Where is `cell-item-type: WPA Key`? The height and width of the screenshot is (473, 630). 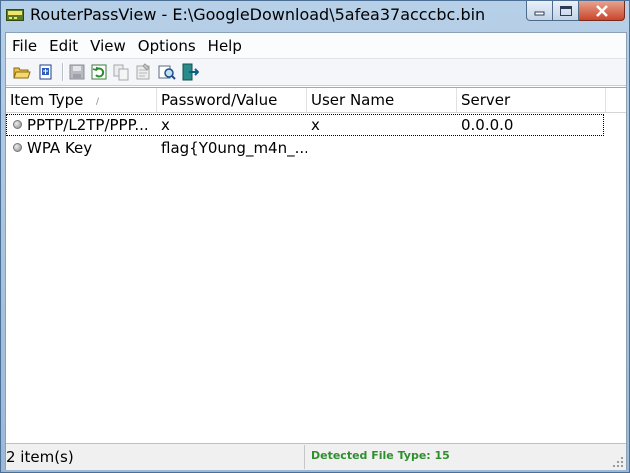
cell-item-type: WPA Key is located at coordinates (60, 148).